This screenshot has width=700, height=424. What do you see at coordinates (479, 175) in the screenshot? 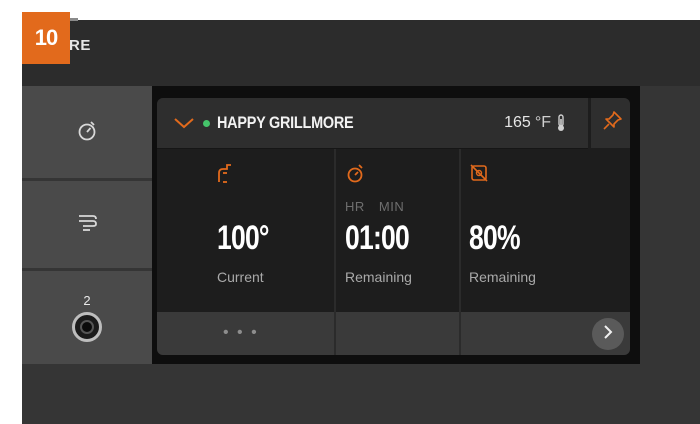
I see `pellet-fan-icon` at bounding box center [479, 175].